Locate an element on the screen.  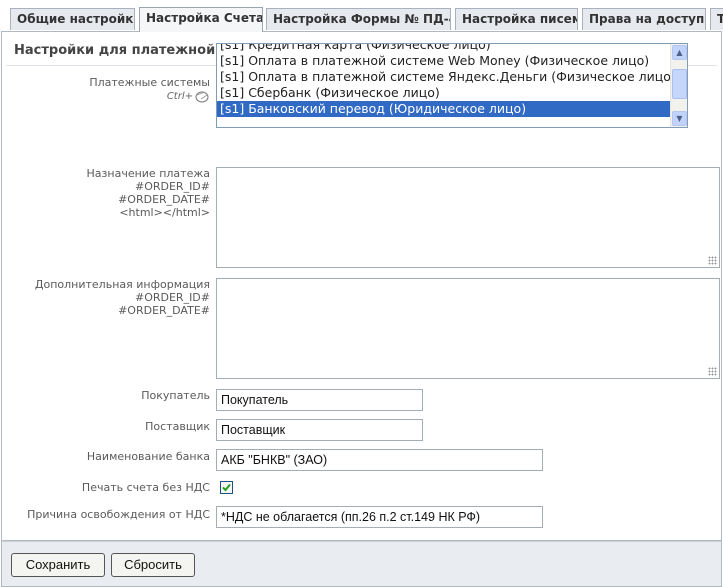
supplier-label: Поставщик is located at coordinates (177, 426).